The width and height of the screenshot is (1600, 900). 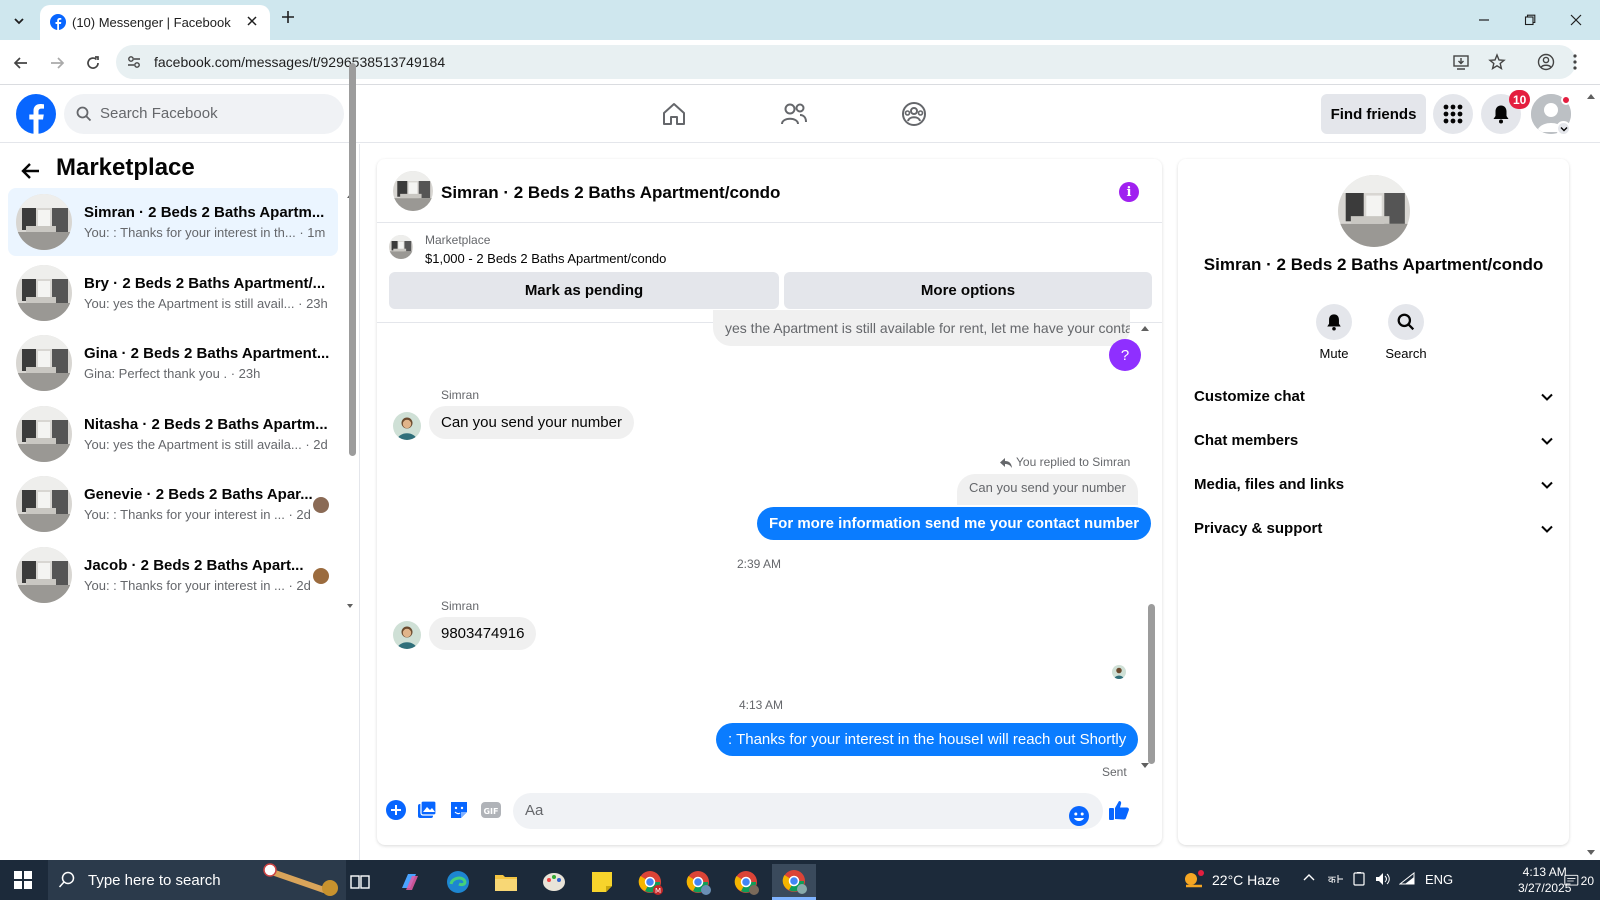 What do you see at coordinates (155, 22) in the screenshot?
I see `browser-tab: (10) Messenger | Facebook` at bounding box center [155, 22].